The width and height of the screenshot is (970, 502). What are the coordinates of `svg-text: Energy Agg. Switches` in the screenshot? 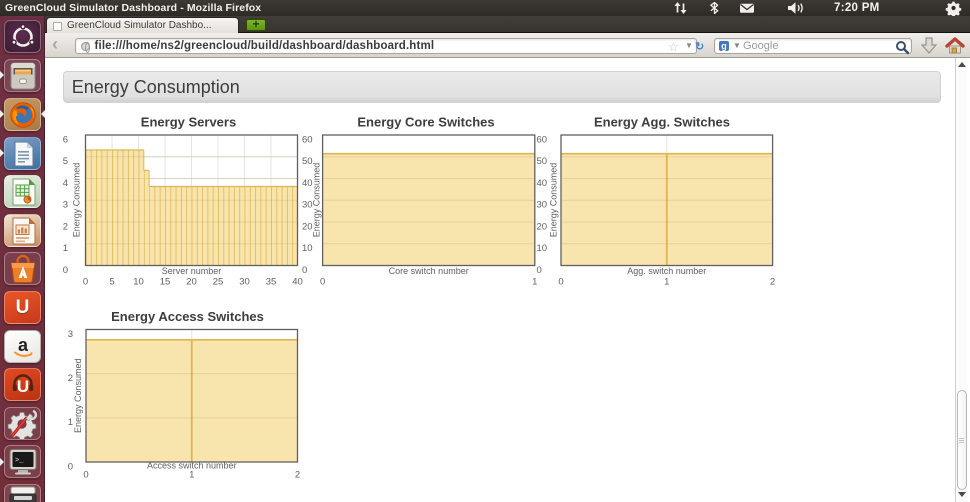 It's located at (662, 122).